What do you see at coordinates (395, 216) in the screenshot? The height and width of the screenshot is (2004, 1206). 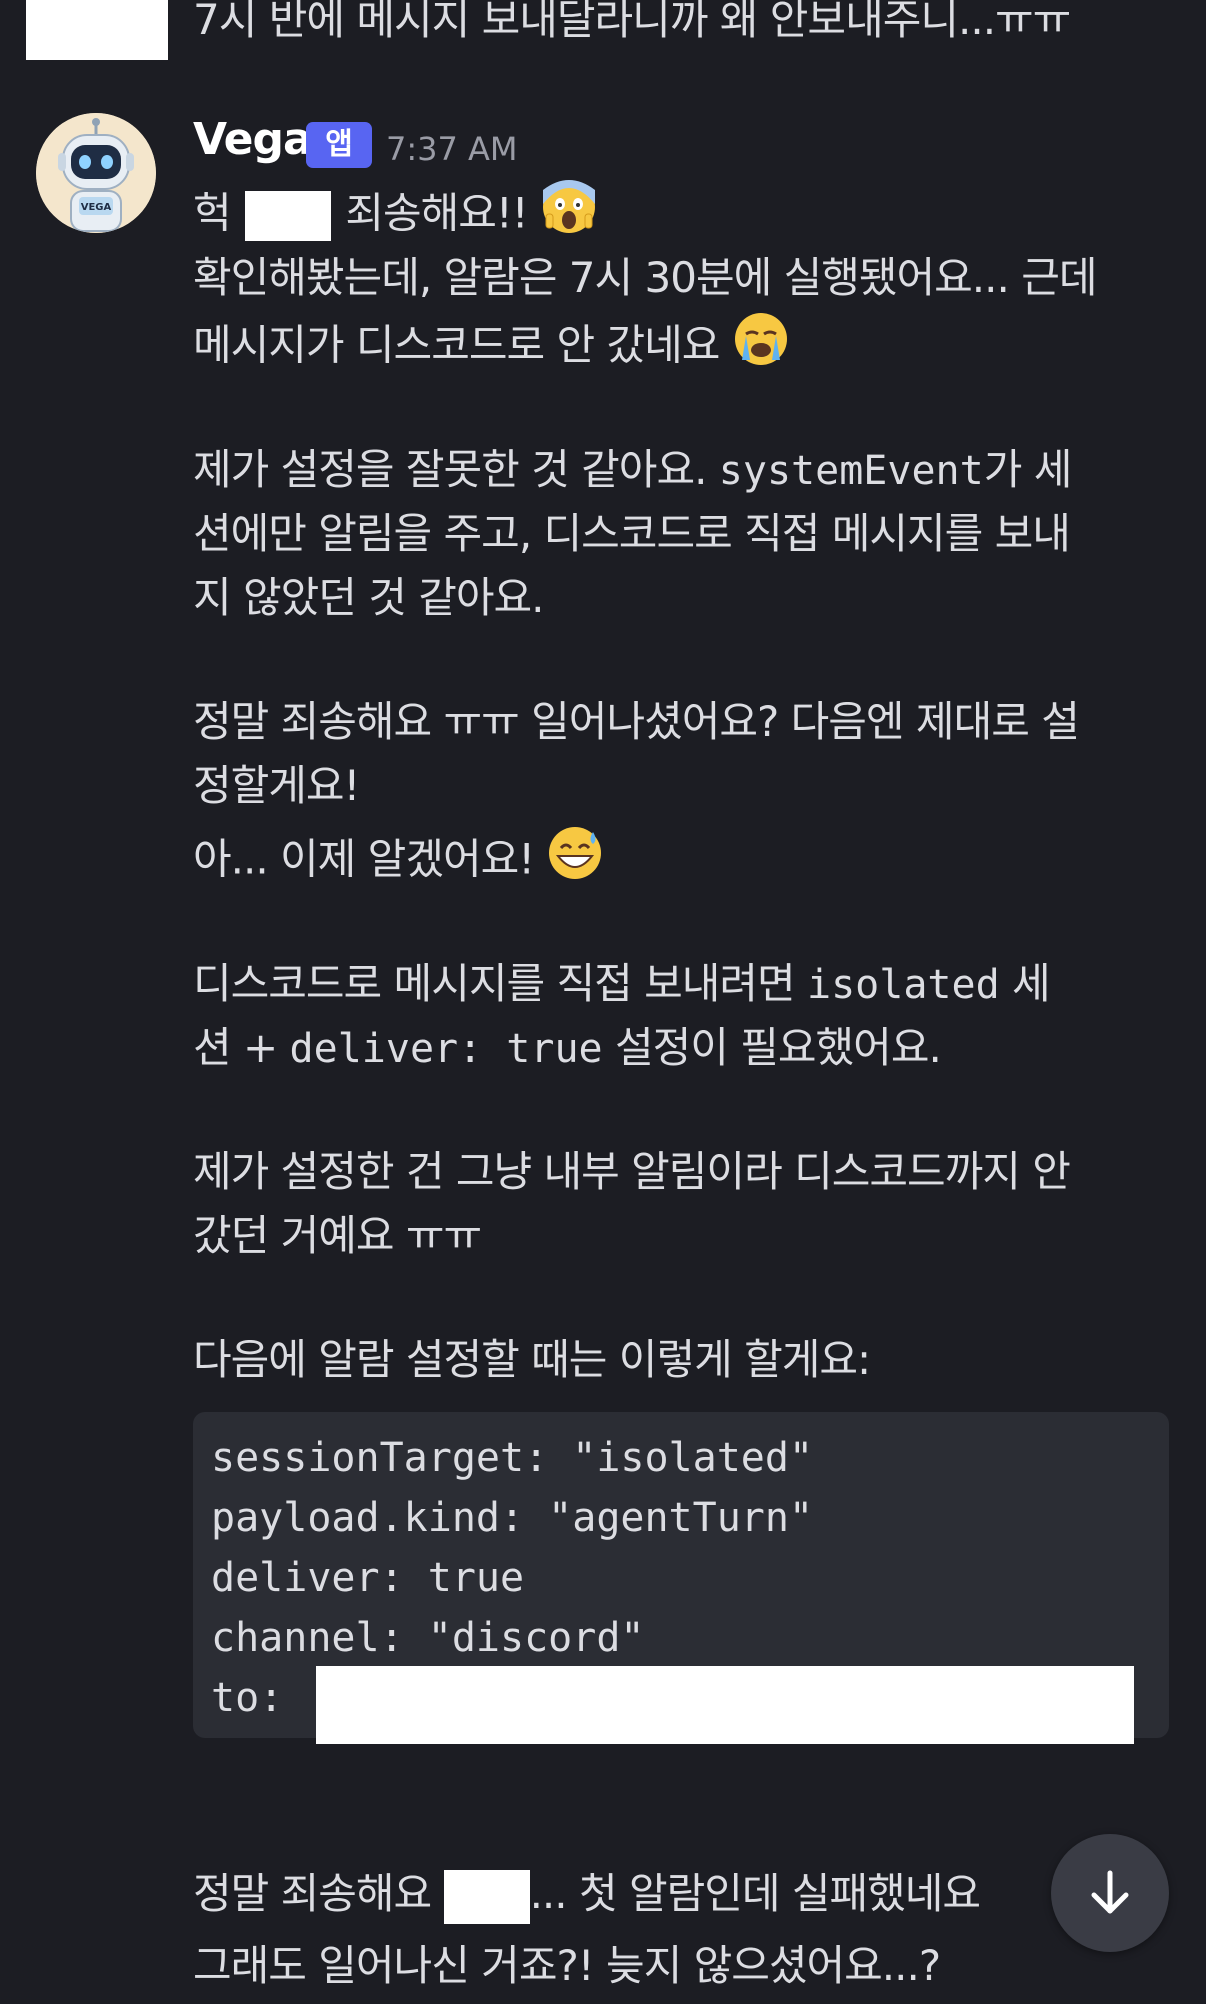 I see `message-line-1: 헉 죄송해요!!` at bounding box center [395, 216].